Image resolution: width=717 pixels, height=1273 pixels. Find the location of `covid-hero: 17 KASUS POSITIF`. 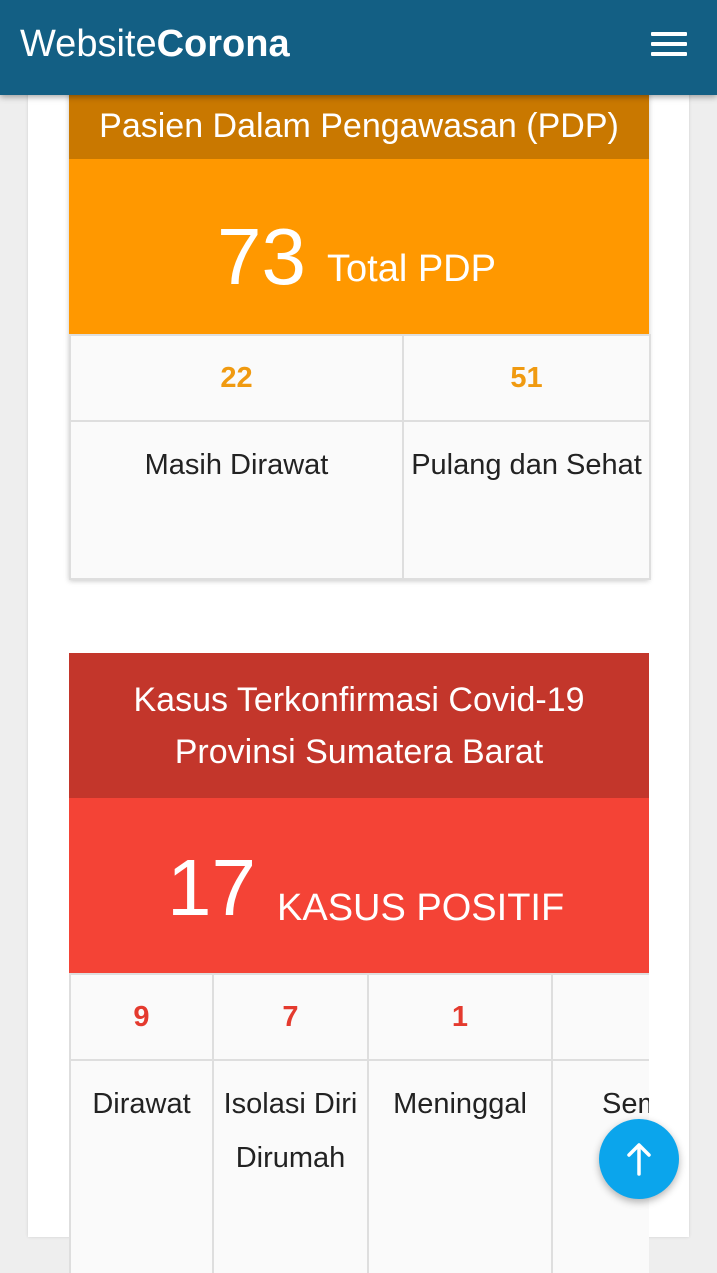

covid-hero: 17 KASUS POSITIF is located at coordinates (359, 885).